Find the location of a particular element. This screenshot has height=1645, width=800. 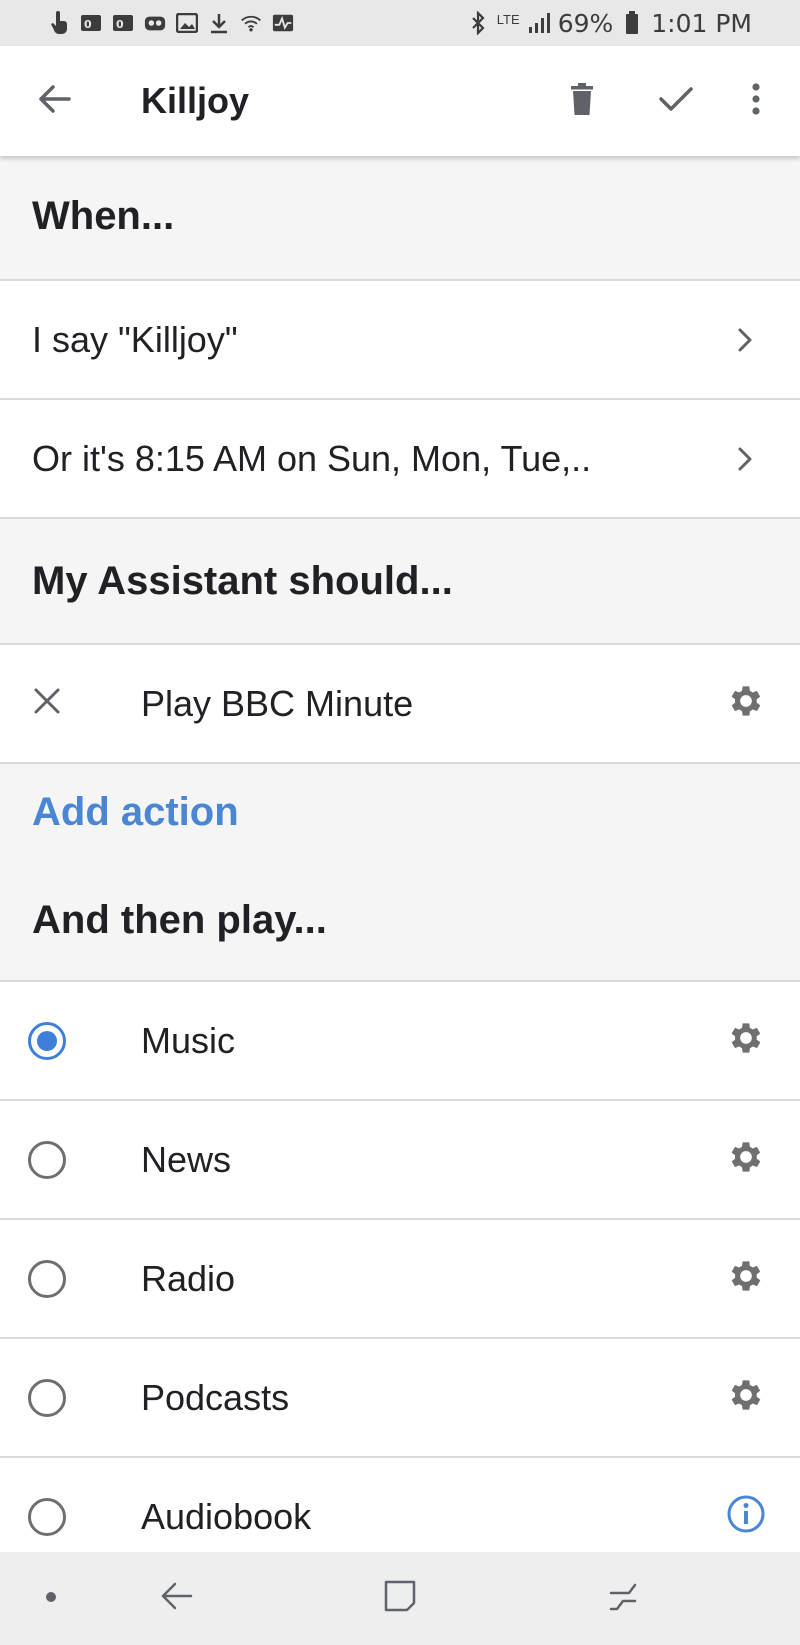

back-button is located at coordinates (54, 101).